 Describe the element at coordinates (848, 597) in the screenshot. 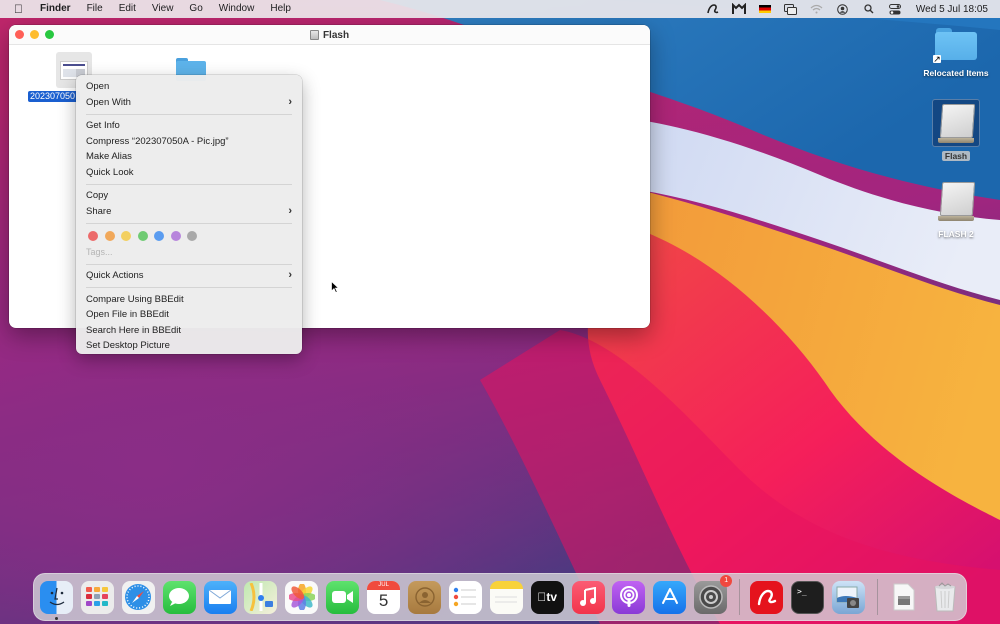

I see `dock-preview` at that location.